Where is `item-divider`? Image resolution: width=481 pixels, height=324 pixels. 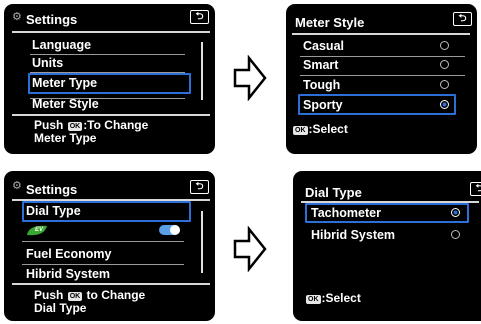 item-divider is located at coordinates (103, 241).